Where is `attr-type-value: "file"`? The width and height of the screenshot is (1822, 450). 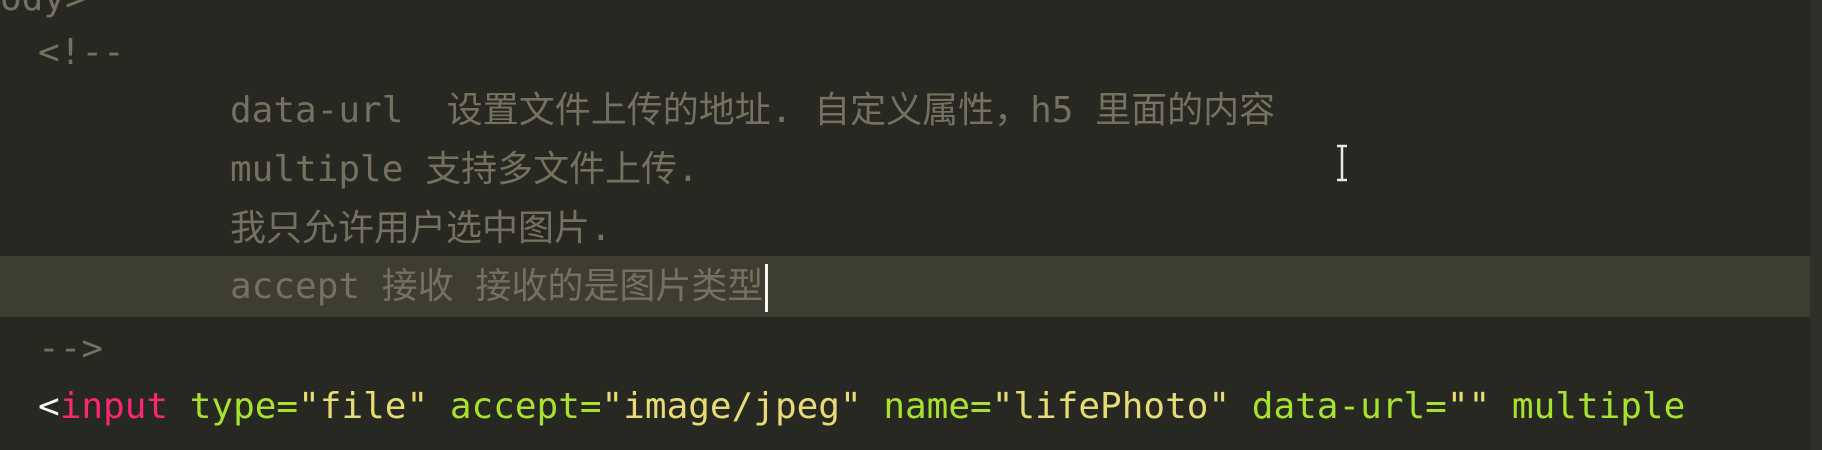
attr-type-value: "file" is located at coordinates (363, 406).